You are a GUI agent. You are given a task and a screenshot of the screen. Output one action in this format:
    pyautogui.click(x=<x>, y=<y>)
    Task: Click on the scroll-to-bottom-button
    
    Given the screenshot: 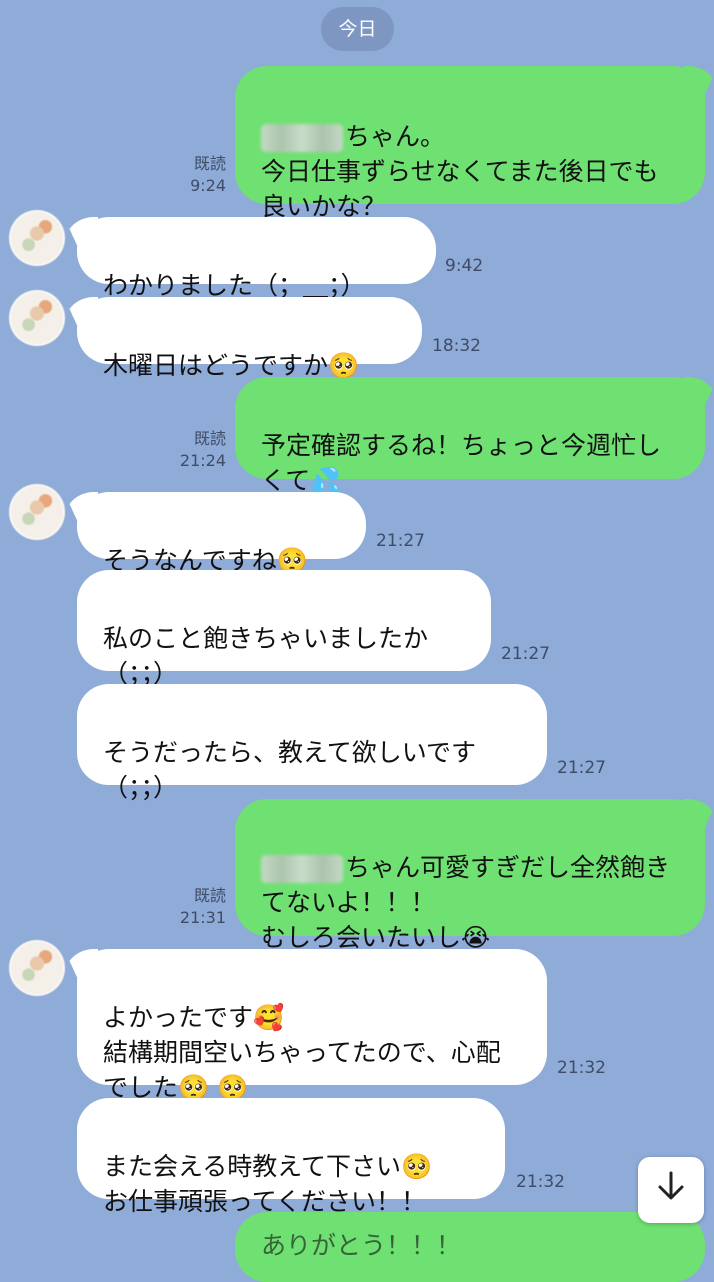 What is the action you would take?
    pyautogui.click(x=671, y=1190)
    